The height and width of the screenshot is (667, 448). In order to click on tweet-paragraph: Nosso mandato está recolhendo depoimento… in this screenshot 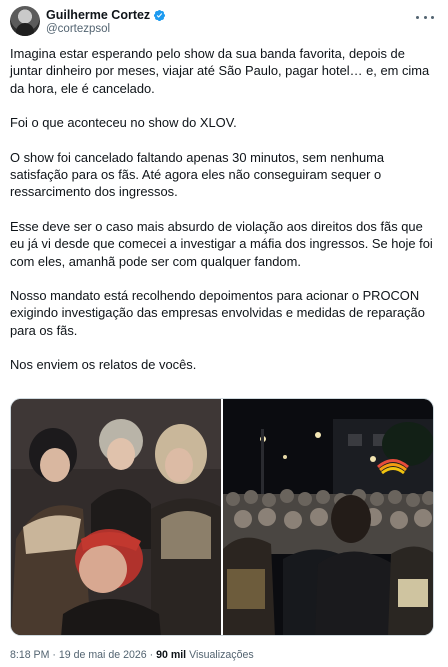, I will do `click(217, 313)`.